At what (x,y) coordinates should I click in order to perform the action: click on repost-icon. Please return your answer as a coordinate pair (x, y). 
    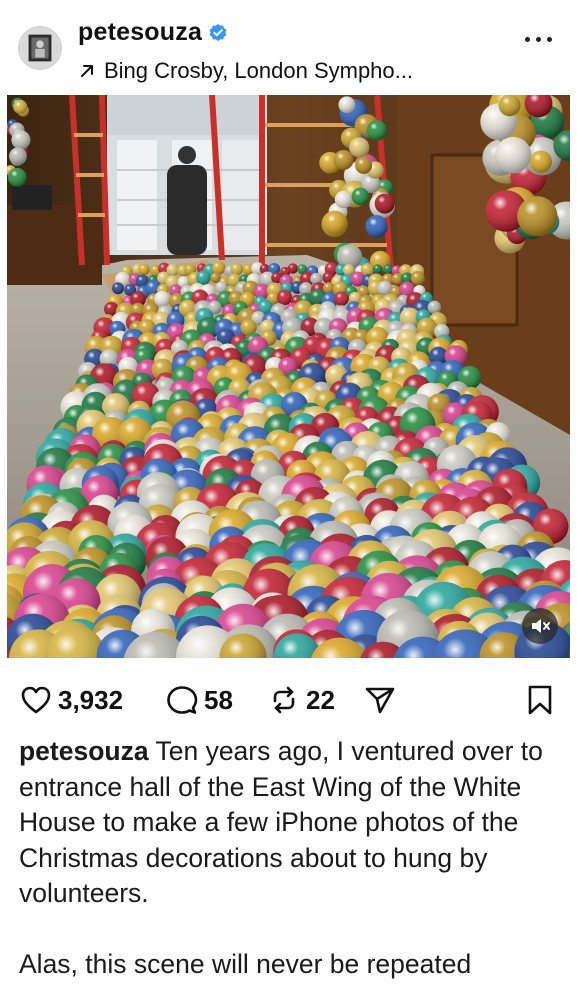
    Looking at the image, I should click on (284, 700).